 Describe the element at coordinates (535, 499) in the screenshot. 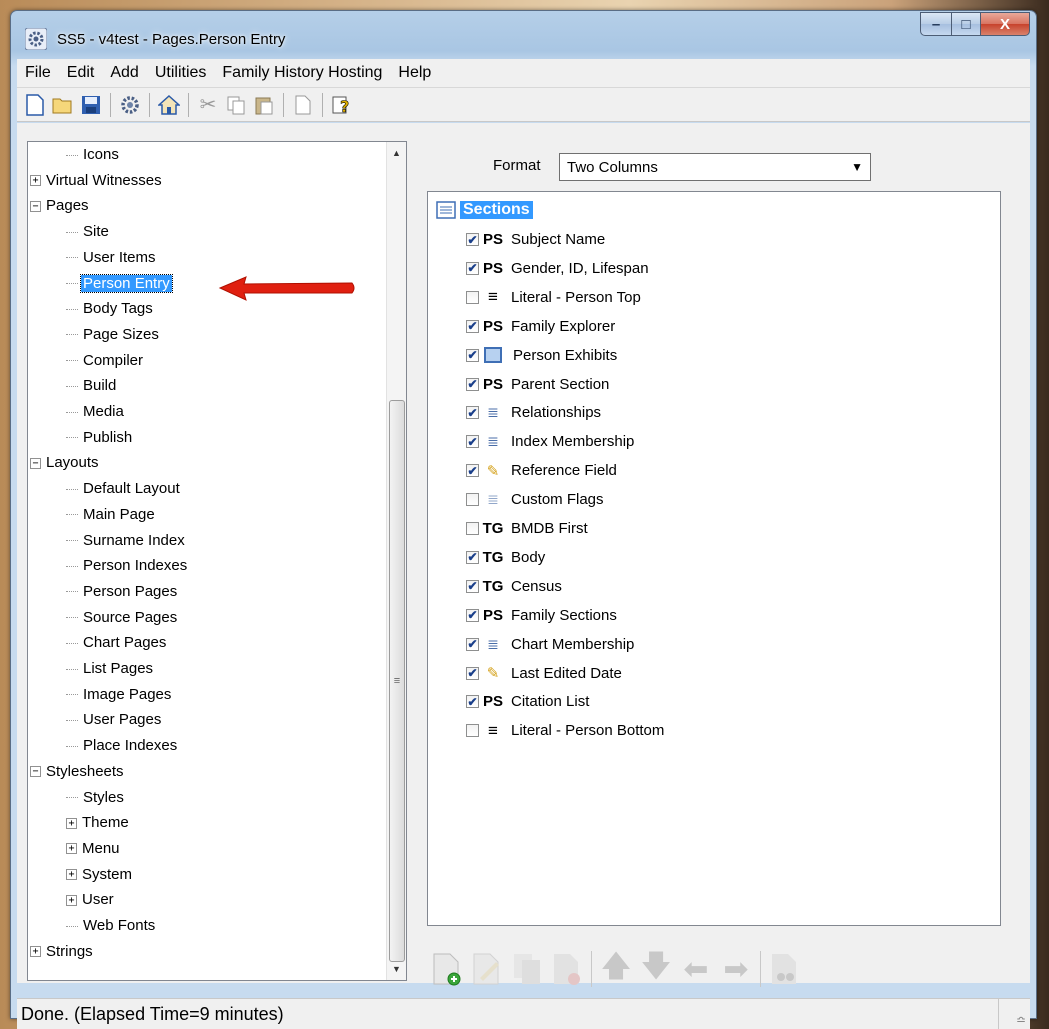

I see `section-row: ≣ Custom Flags` at that location.